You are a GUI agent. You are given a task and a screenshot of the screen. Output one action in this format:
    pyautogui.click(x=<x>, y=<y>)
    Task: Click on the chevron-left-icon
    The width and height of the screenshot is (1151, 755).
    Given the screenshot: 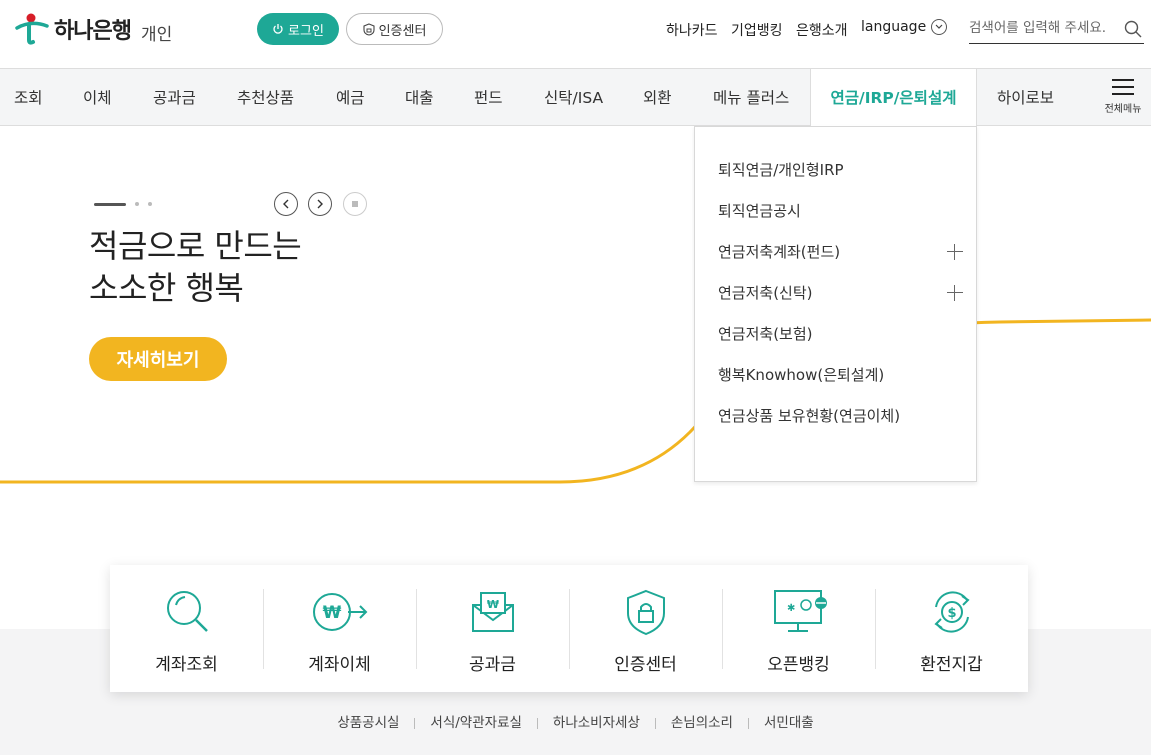 What is the action you would take?
    pyautogui.click(x=286, y=204)
    